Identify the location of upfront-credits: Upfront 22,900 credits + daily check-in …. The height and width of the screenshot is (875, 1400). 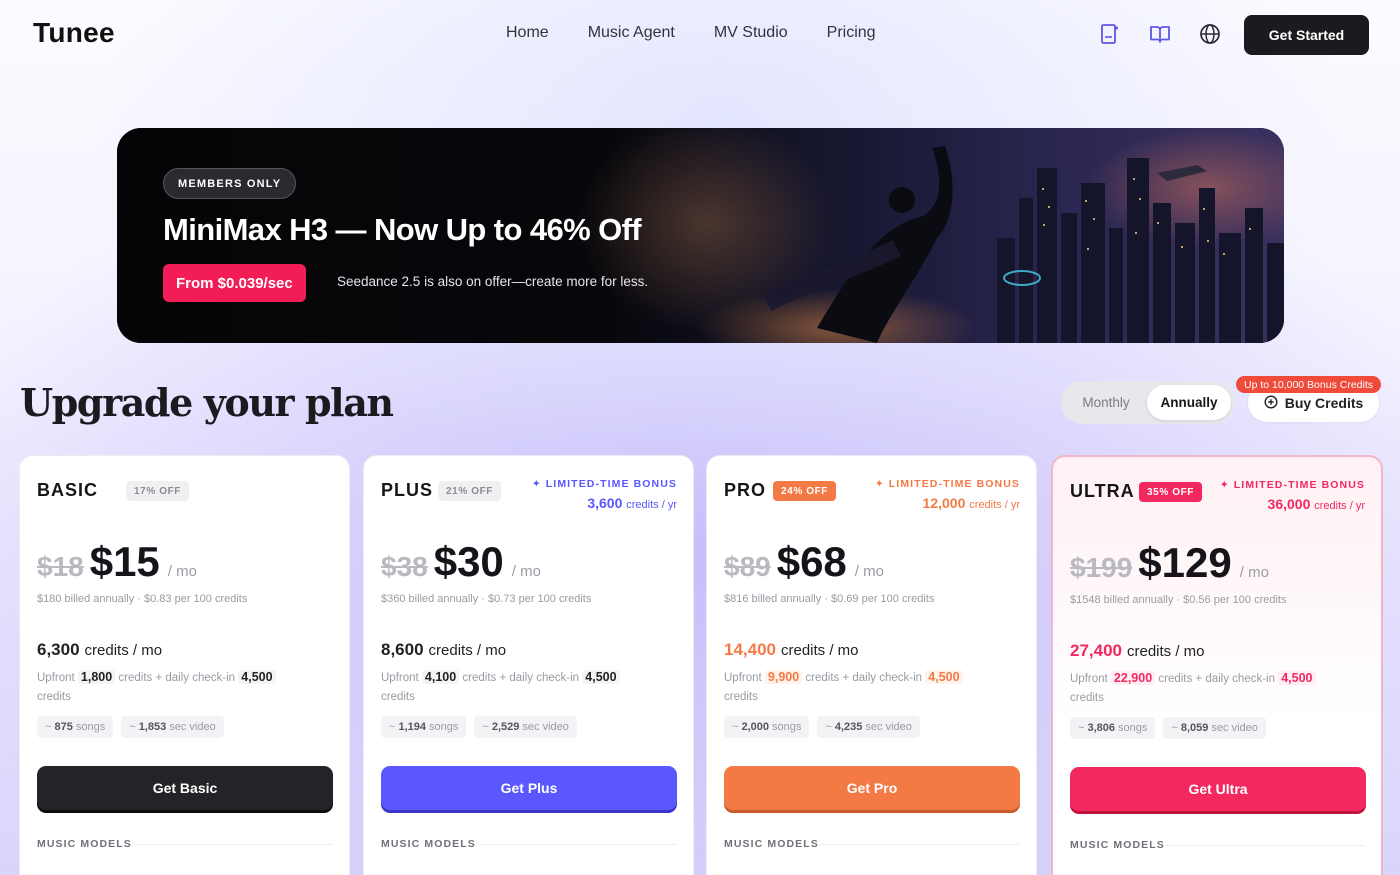
(1215, 688).